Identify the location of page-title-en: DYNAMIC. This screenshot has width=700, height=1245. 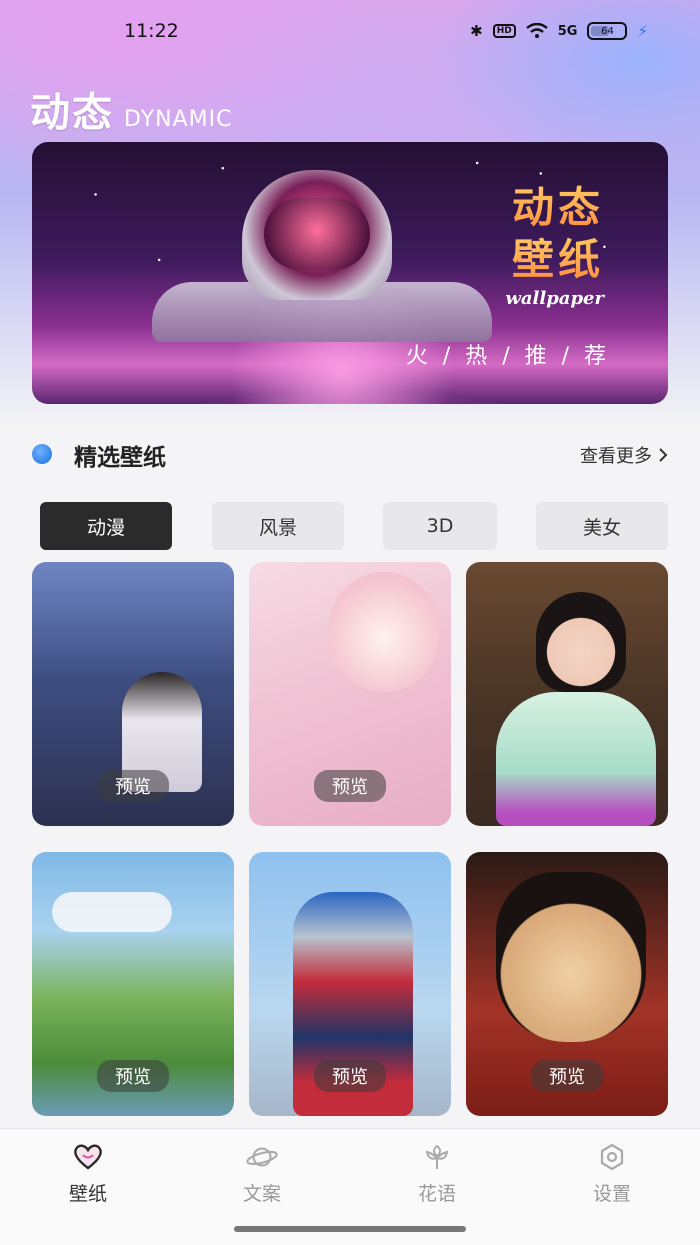
(178, 119).